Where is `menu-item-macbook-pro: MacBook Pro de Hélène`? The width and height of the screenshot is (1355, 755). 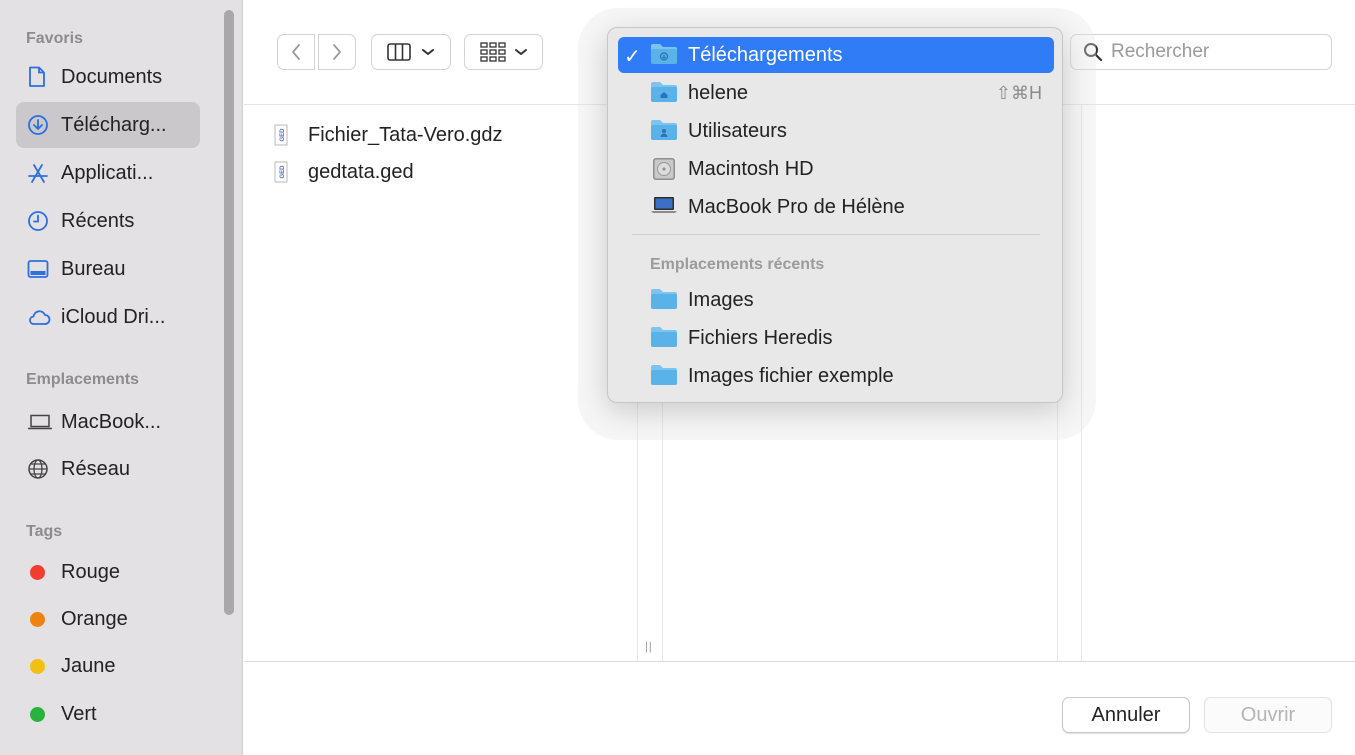
menu-item-macbook-pro: MacBook Pro de Hélène is located at coordinates (836, 207).